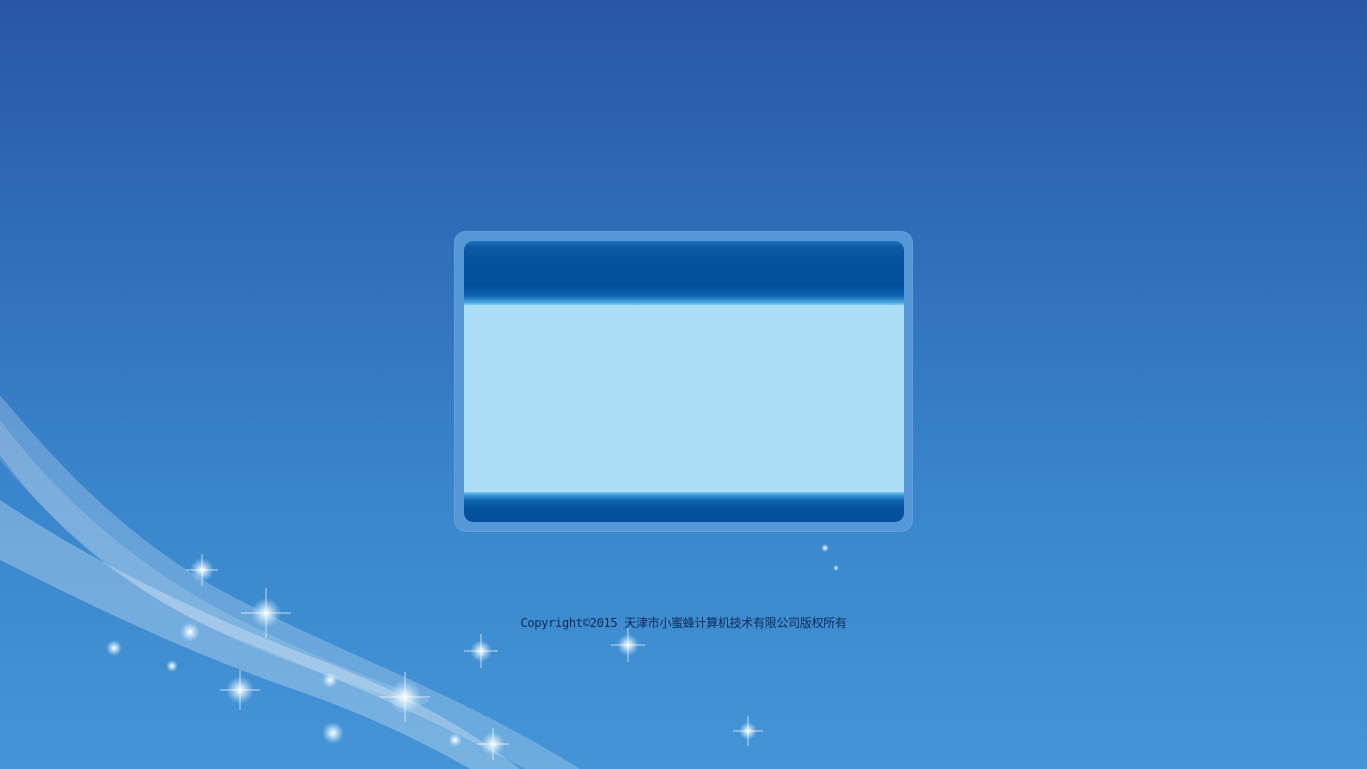  I want to click on login-panel-inner, so click(684, 381).